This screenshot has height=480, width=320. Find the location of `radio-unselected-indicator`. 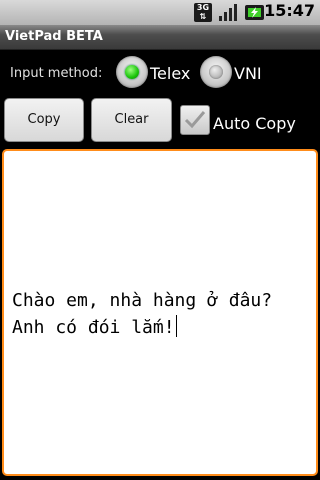

radio-unselected-indicator is located at coordinates (216, 72).